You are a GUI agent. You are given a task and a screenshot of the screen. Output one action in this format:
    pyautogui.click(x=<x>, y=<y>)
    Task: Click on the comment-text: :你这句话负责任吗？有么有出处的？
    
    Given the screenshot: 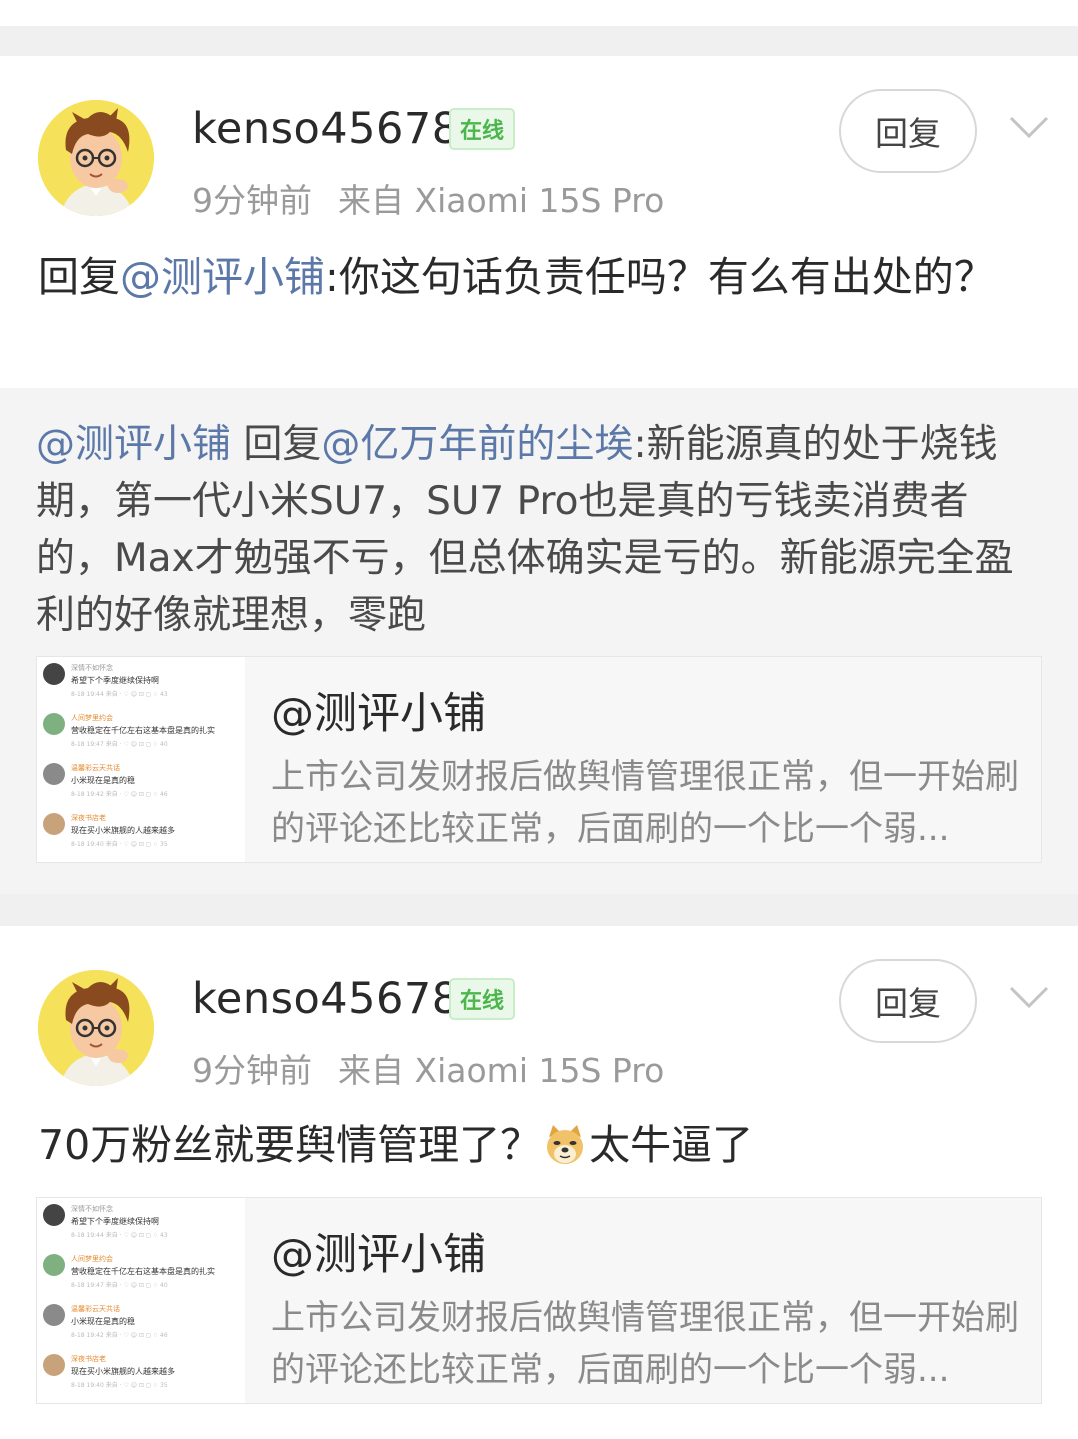 What is the action you would take?
    pyautogui.click(x=660, y=277)
    